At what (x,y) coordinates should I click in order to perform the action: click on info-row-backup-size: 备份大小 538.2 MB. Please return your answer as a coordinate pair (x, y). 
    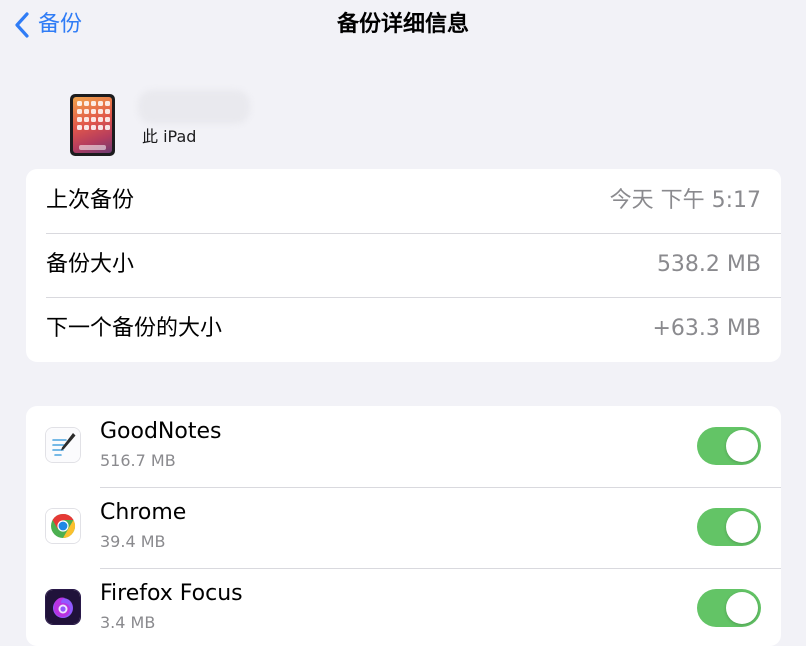
    Looking at the image, I should click on (403, 265).